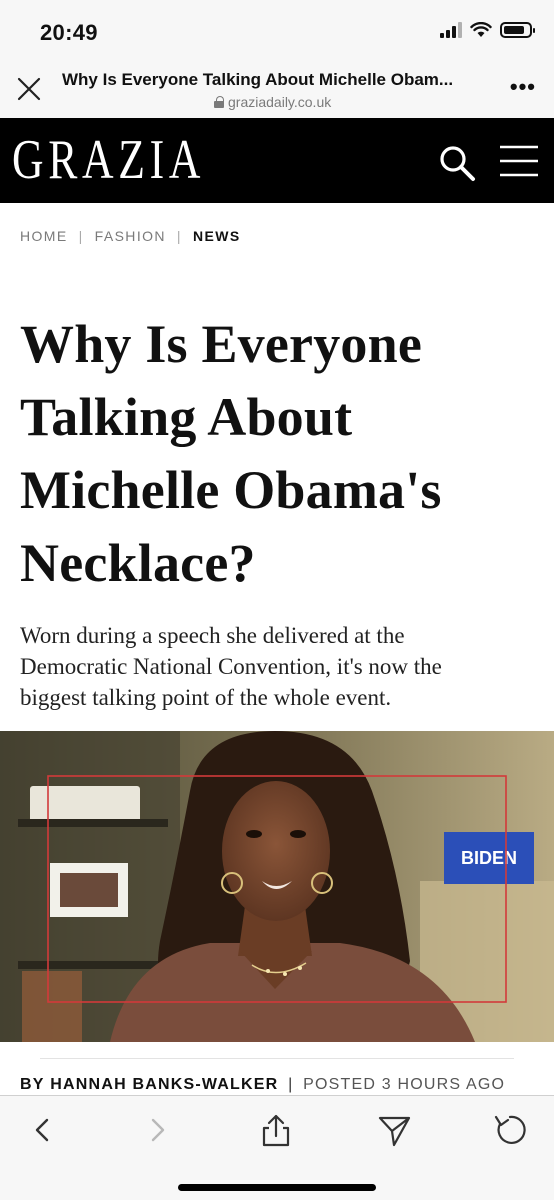 The width and height of the screenshot is (554, 1200). Describe the element at coordinates (231, 490) in the screenshot. I see `headline-line: Michelle Obama's` at that location.